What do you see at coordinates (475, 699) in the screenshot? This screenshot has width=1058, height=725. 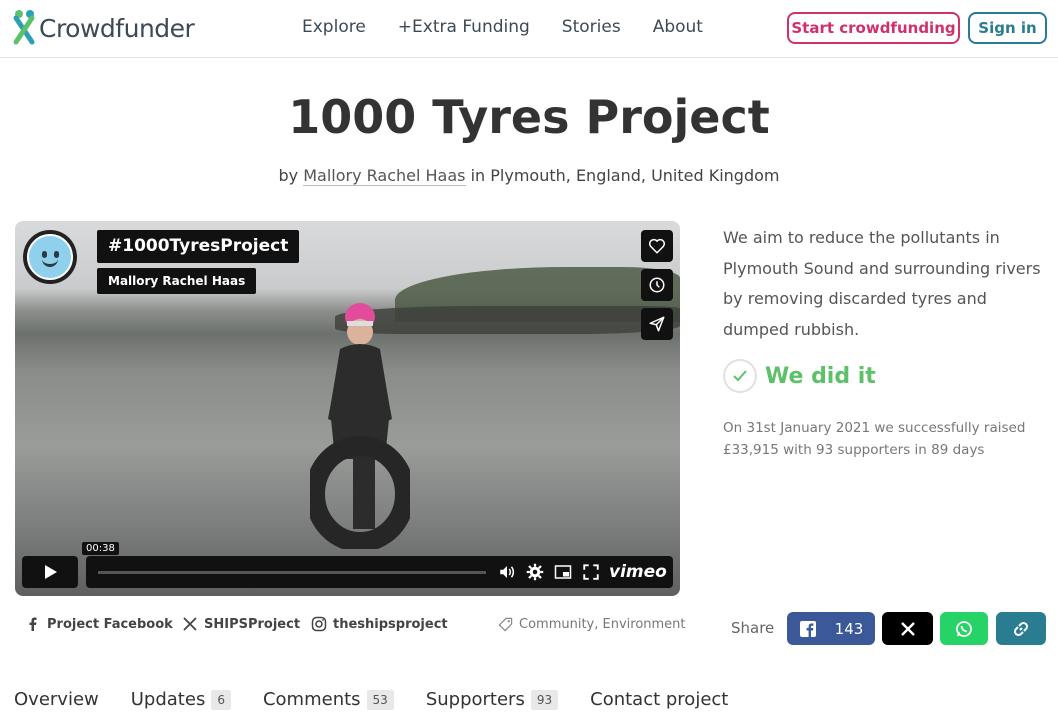 I see `tab-label: Supporters` at bounding box center [475, 699].